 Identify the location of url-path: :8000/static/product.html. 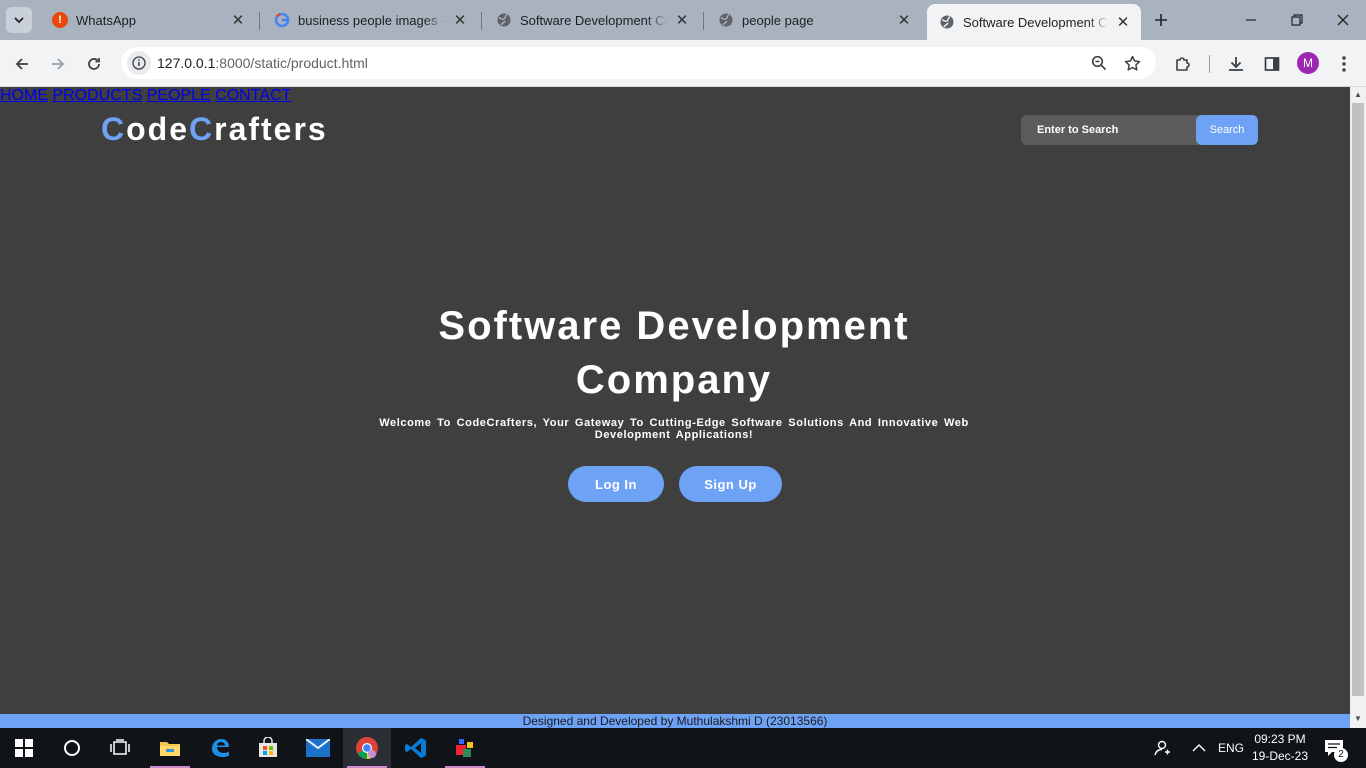
(291, 63).